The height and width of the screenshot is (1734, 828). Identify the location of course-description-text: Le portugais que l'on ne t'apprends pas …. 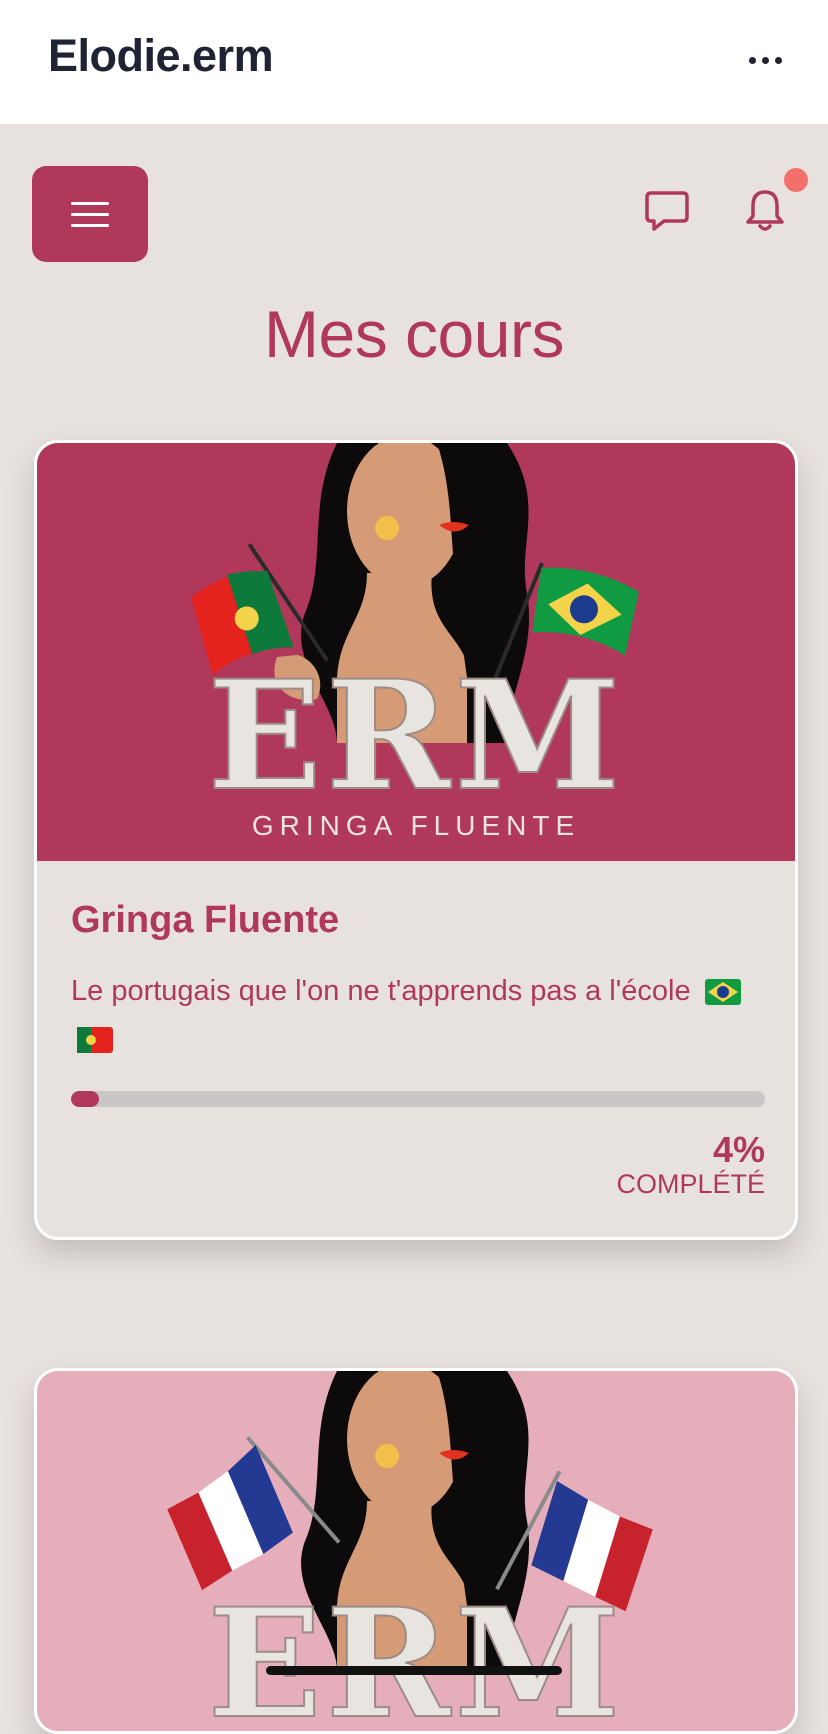
(381, 991).